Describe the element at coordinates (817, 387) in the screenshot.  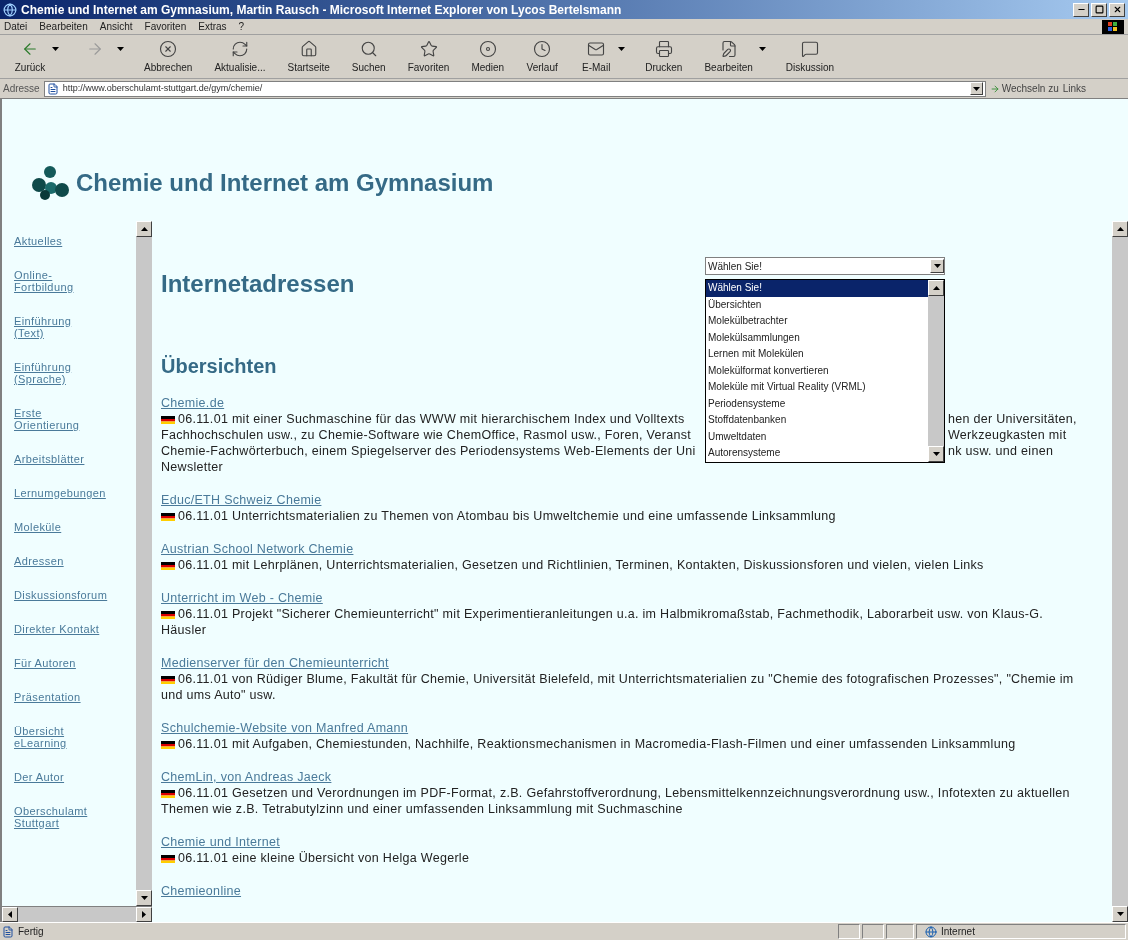
I see `dropdown-option: Moleküle mit Virtual Reality (VRML)` at that location.